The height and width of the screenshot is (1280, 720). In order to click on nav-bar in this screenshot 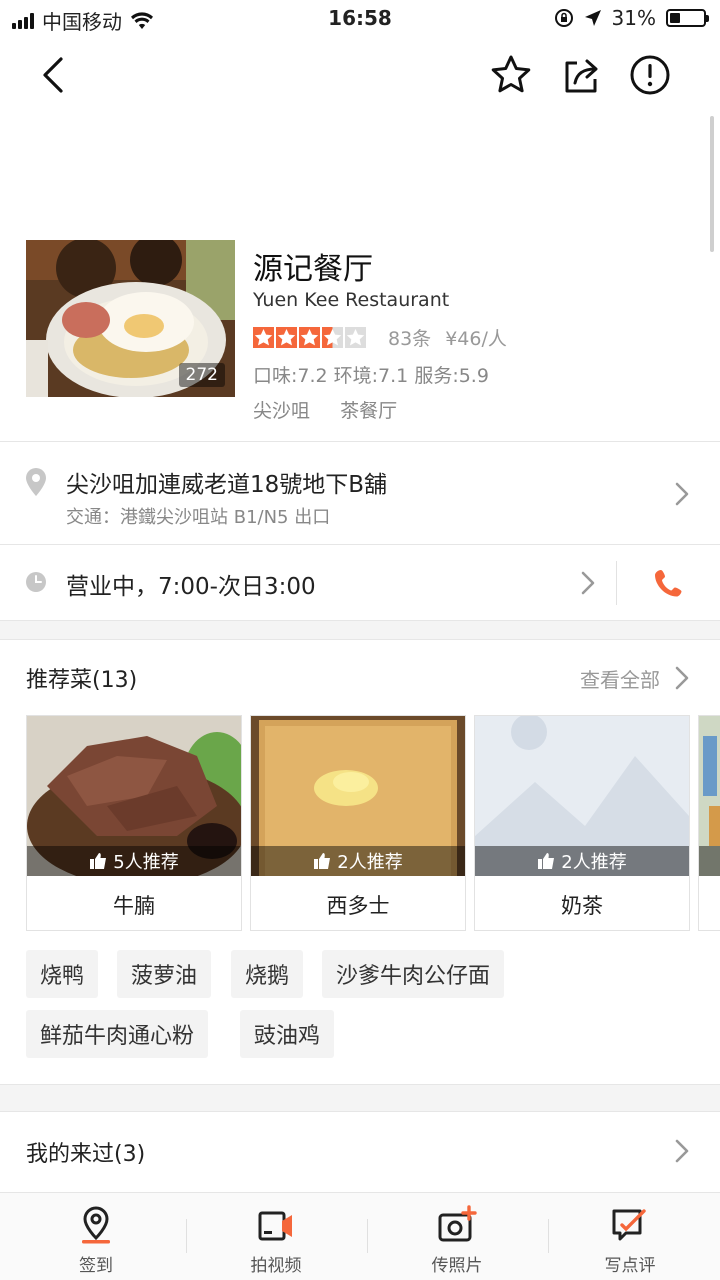, I will do `click(360, 75)`.